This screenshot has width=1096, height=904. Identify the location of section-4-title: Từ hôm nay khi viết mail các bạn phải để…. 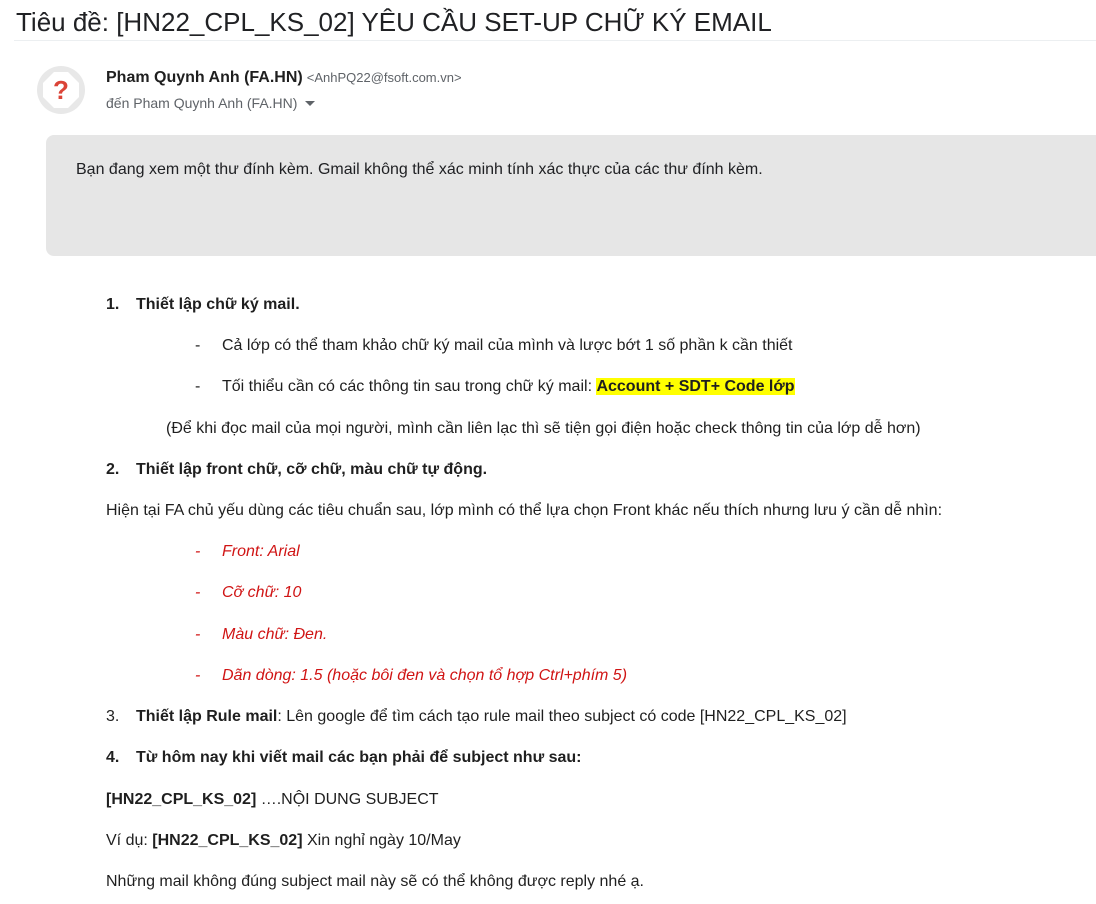
(359, 757).